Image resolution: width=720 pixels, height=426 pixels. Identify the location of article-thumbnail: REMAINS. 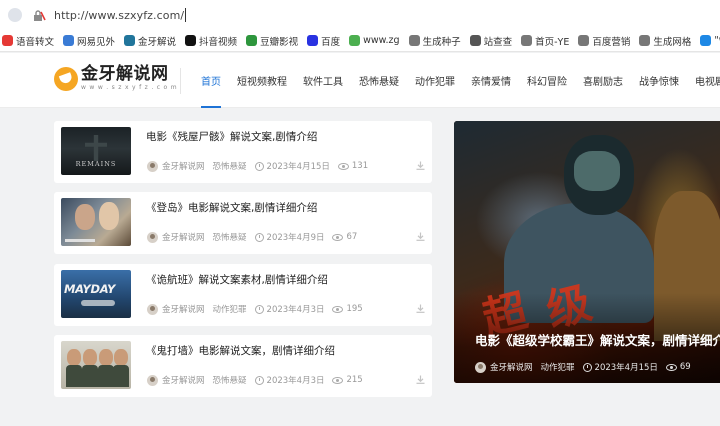
(96, 151).